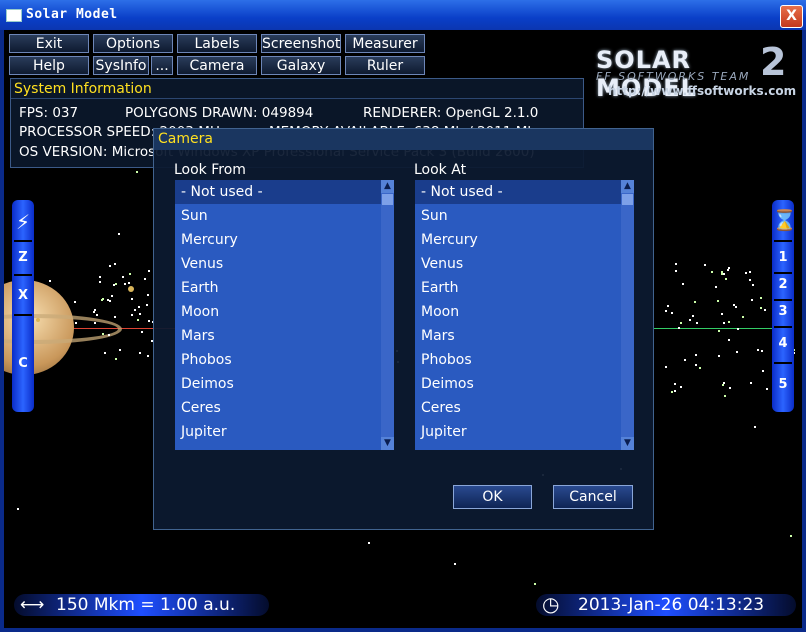 The width and height of the screenshot is (806, 632). I want to click on options-button: Options, so click(133, 43).